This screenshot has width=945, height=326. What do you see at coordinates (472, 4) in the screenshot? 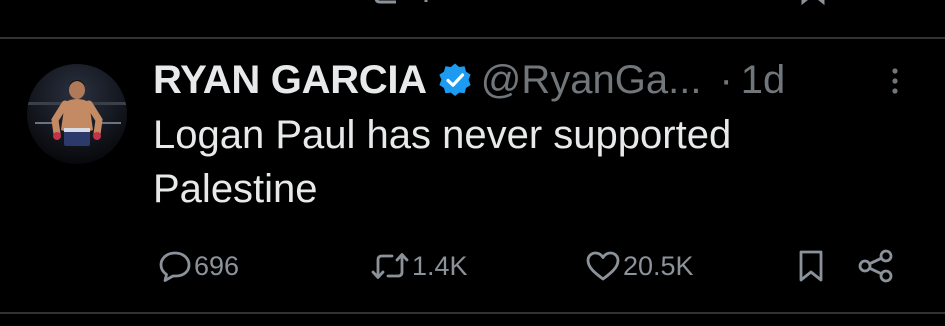
I see `previous-tweet-actions` at bounding box center [472, 4].